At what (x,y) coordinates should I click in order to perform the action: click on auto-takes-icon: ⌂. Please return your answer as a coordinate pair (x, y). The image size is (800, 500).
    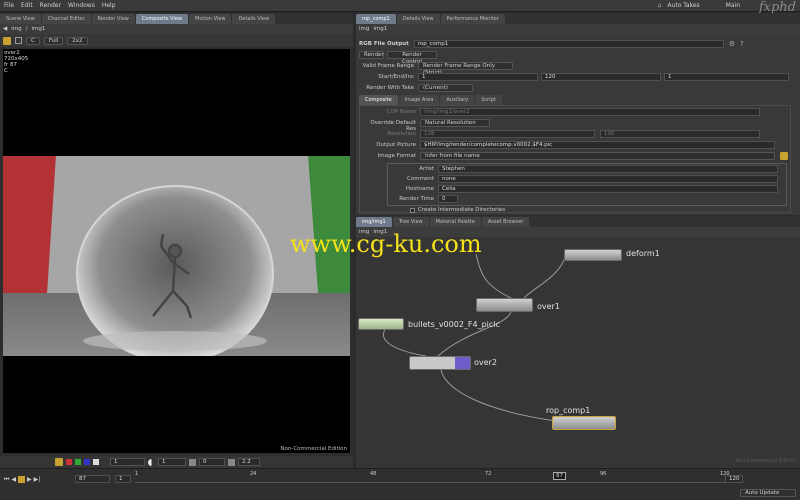
    Looking at the image, I should click on (660, 5).